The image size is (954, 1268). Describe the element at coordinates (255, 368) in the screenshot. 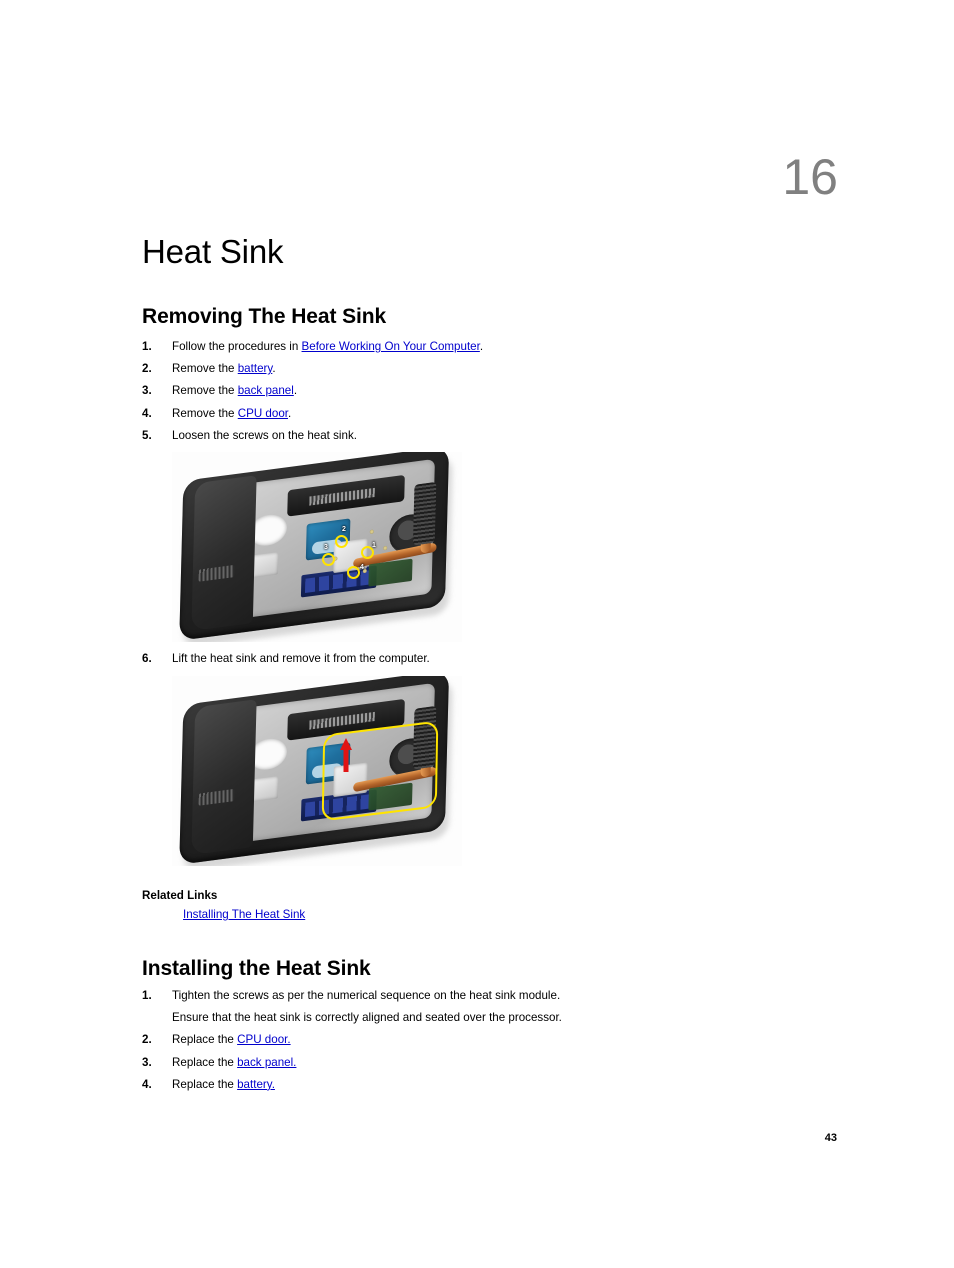

I see `link-battery: battery` at that location.